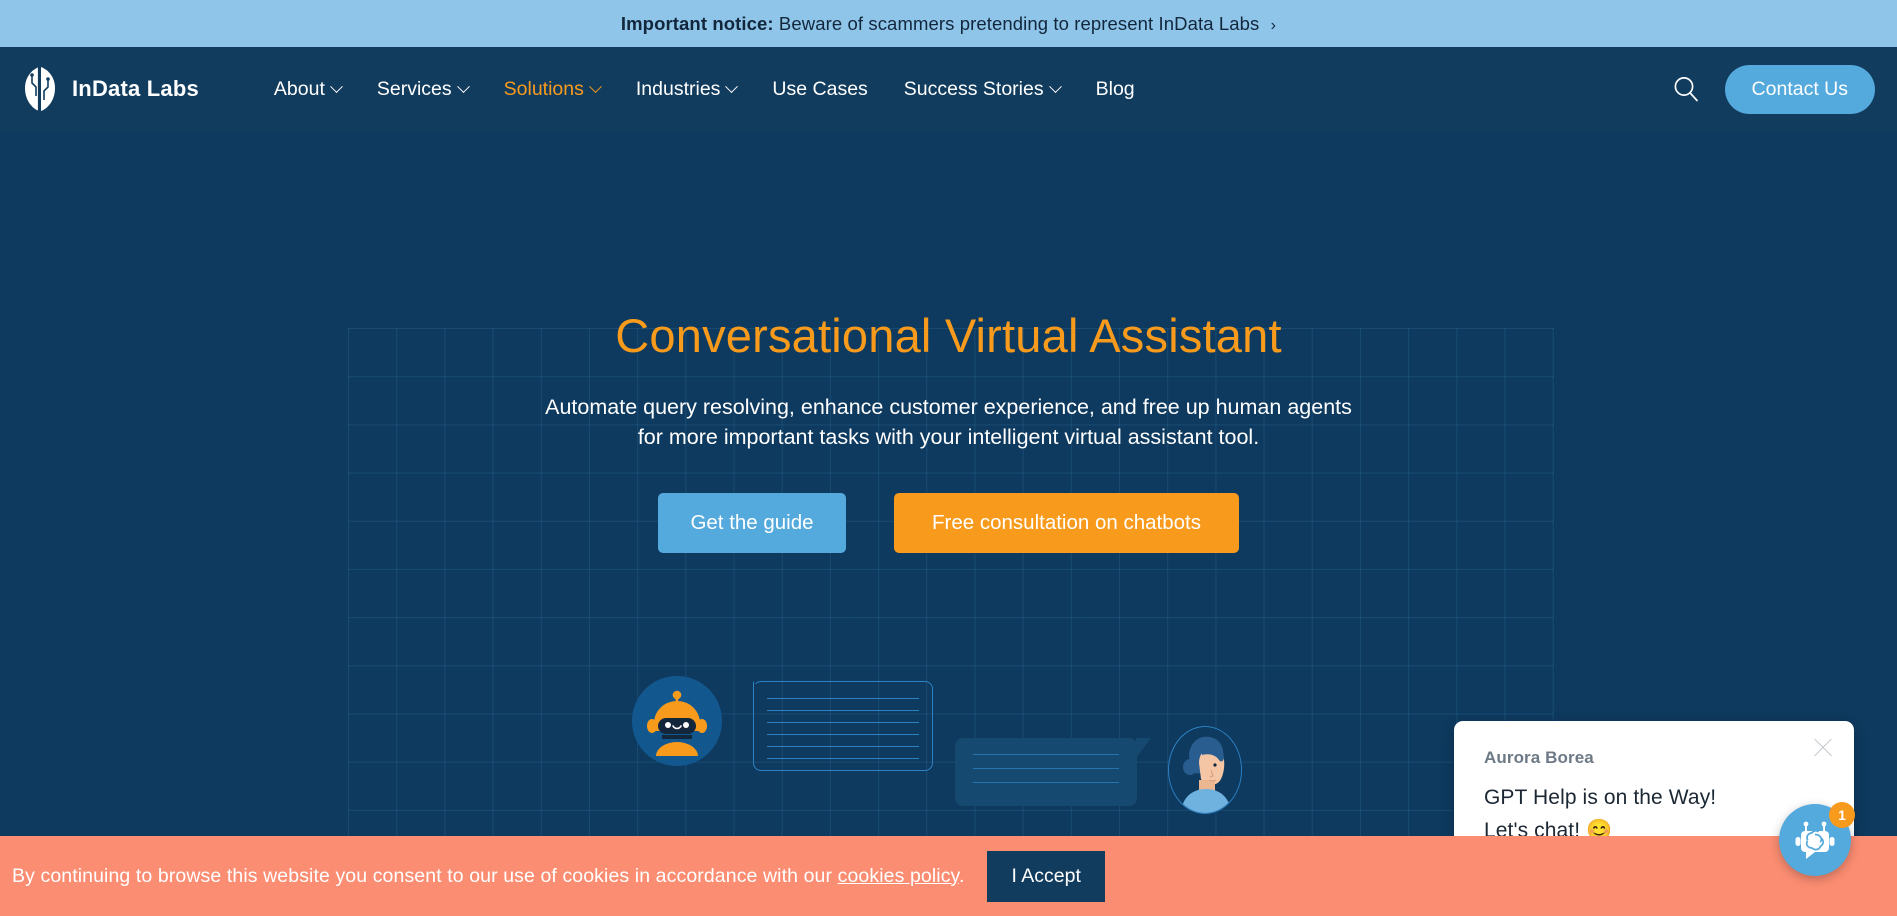 Image resolution: width=1897 pixels, height=916 pixels. I want to click on chat-launcher-button: 1, so click(1817, 839).